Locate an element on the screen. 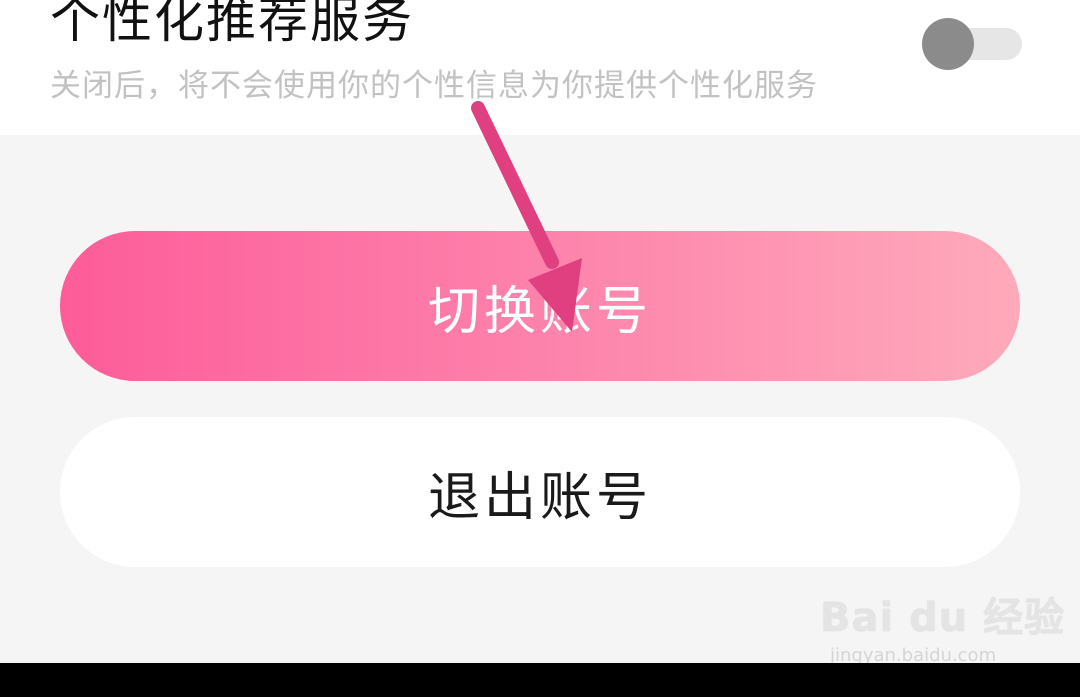 The height and width of the screenshot is (697, 1080). baidu-jingyan-watermark: Bai du 经验 jingyan.baidu.com is located at coordinates (942, 625).